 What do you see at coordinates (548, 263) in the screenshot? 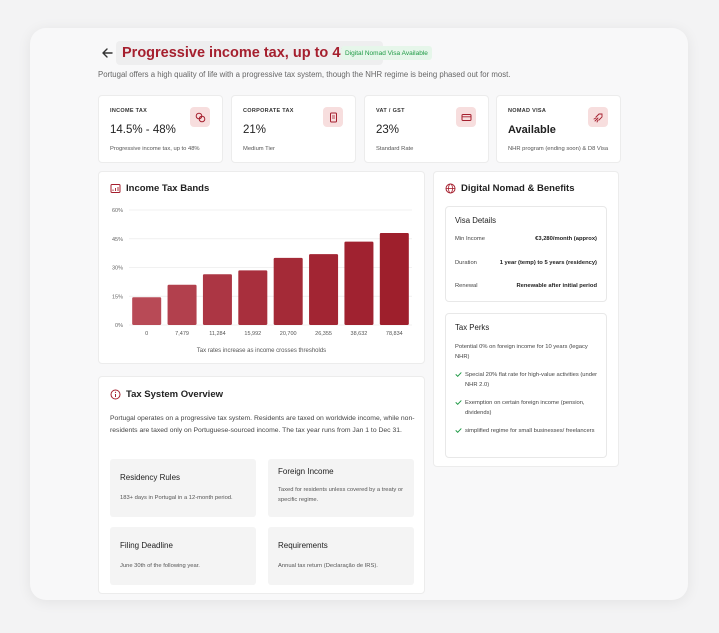
I see `visa-row-value: 1 year (temp) to 5 years (residency)` at bounding box center [548, 263].